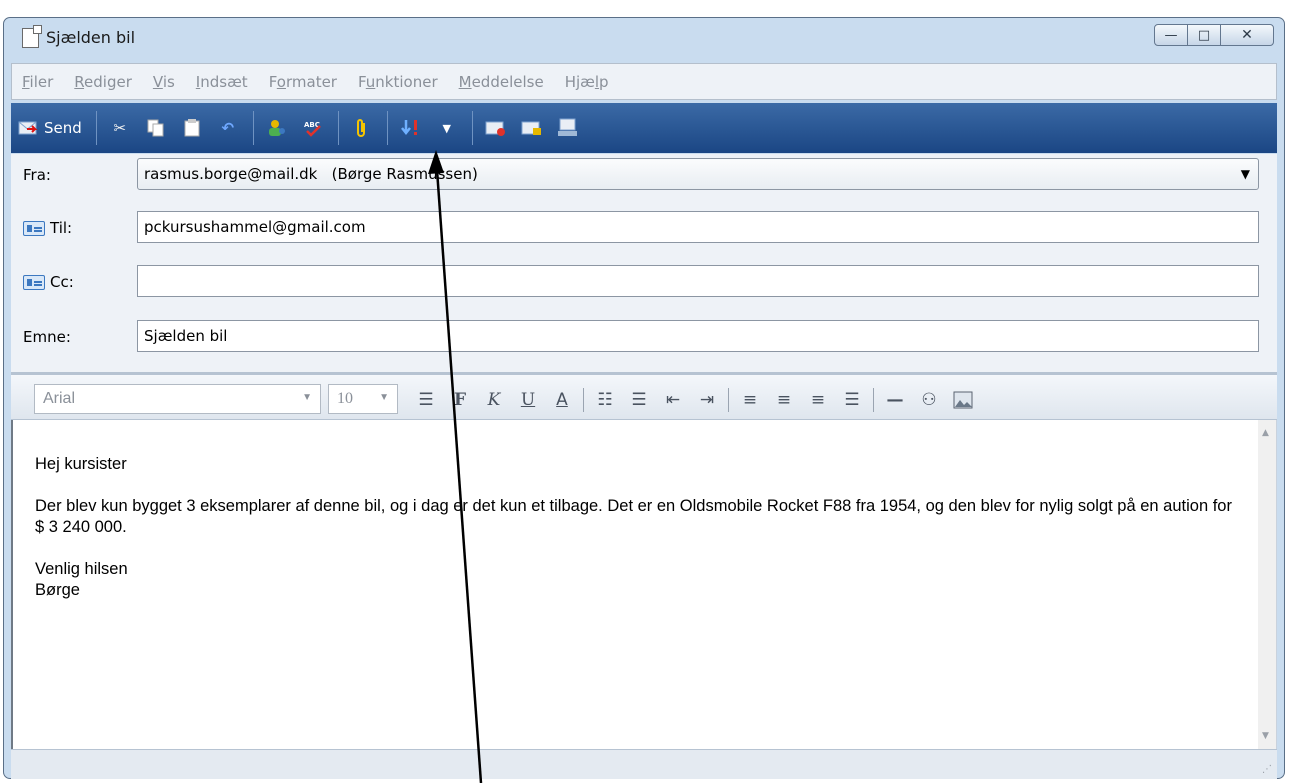 This screenshot has width=1290, height=783. Describe the element at coordinates (895, 400) in the screenshot. I see `horizontal-line-button: —` at that location.